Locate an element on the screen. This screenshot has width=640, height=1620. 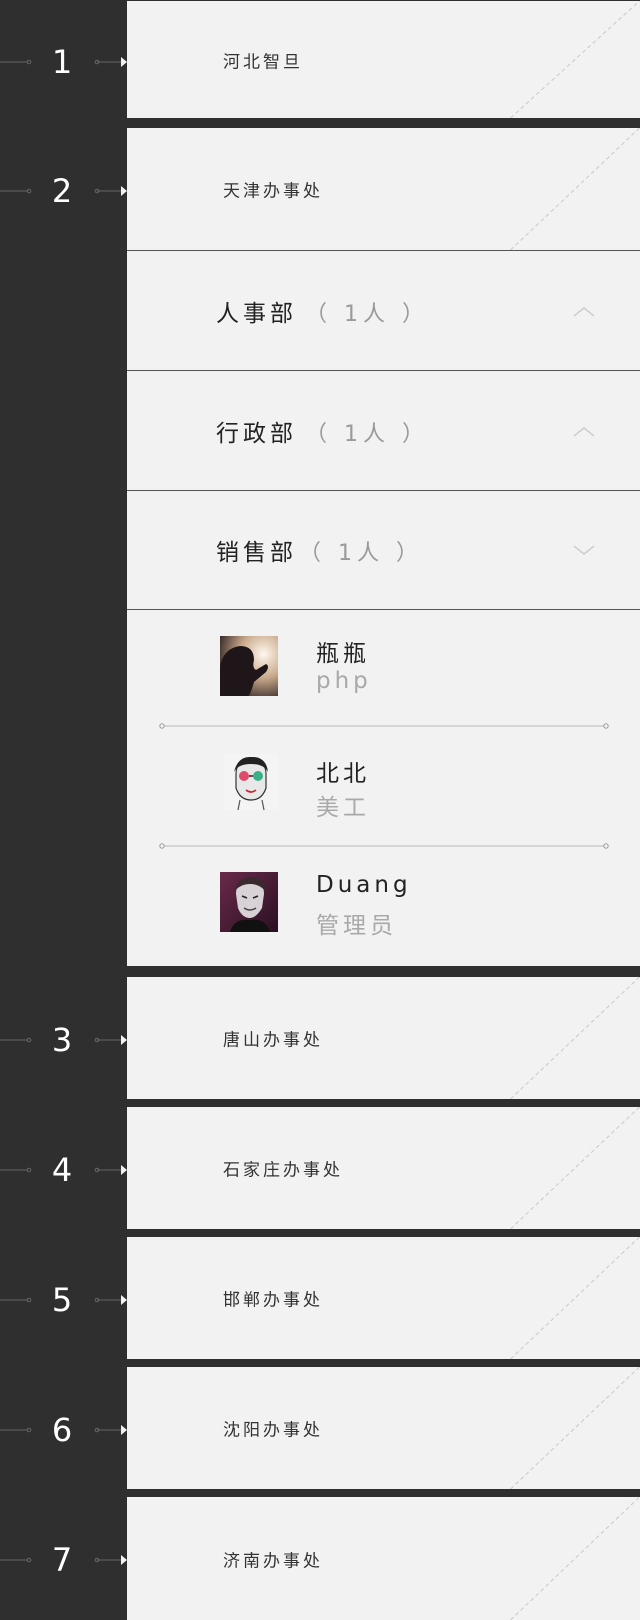
branch-card-4: 石家庄办事处 is located at coordinates (383, 1167).